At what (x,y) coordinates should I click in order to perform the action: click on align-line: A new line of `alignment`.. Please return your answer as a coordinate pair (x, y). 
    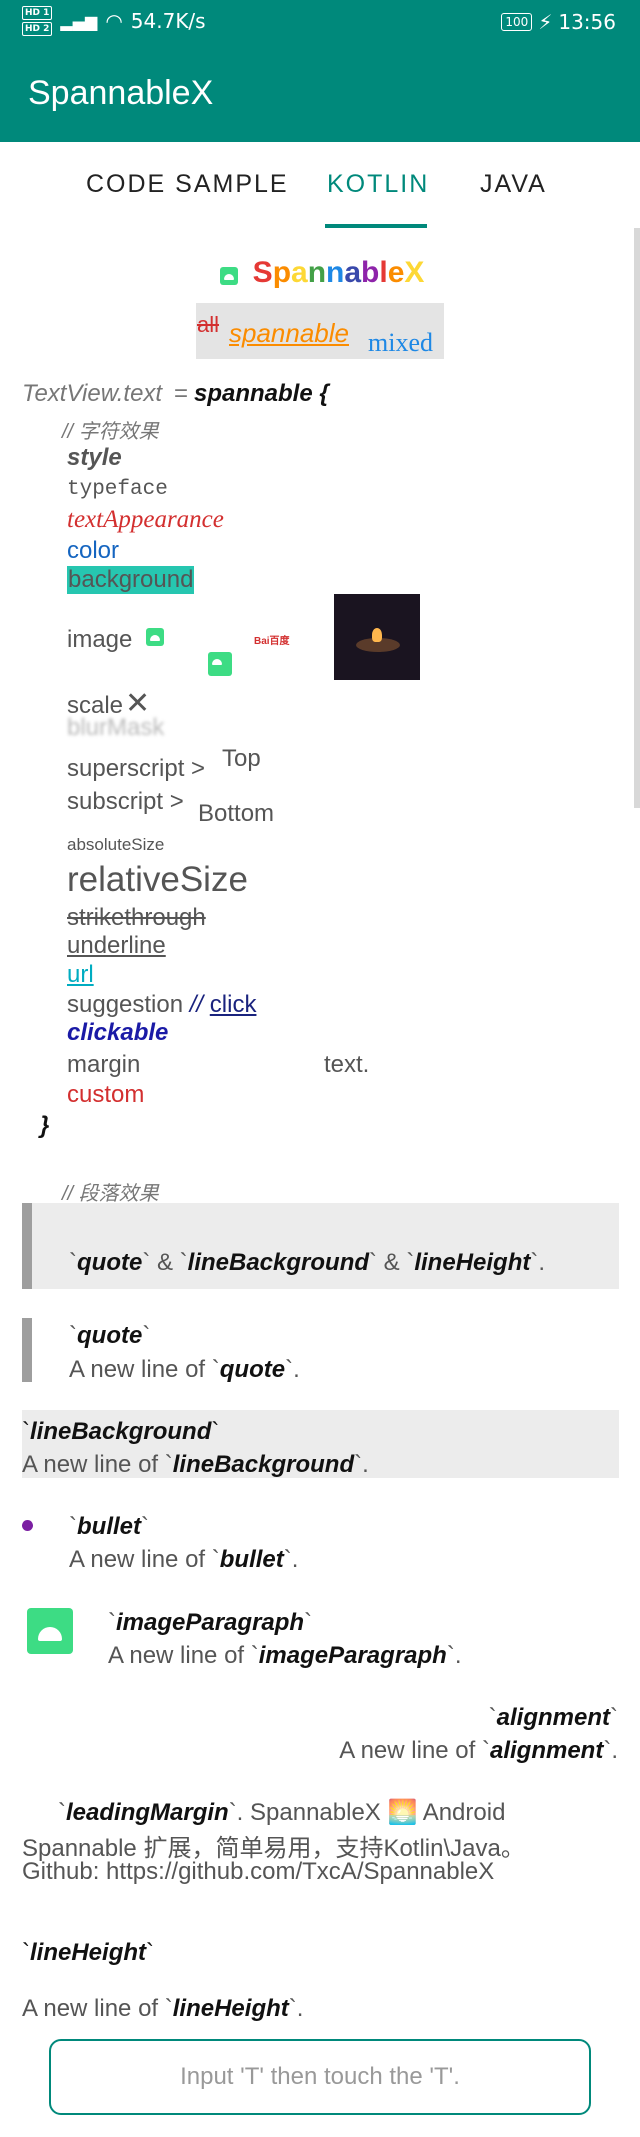
    Looking at the image, I should click on (478, 1751).